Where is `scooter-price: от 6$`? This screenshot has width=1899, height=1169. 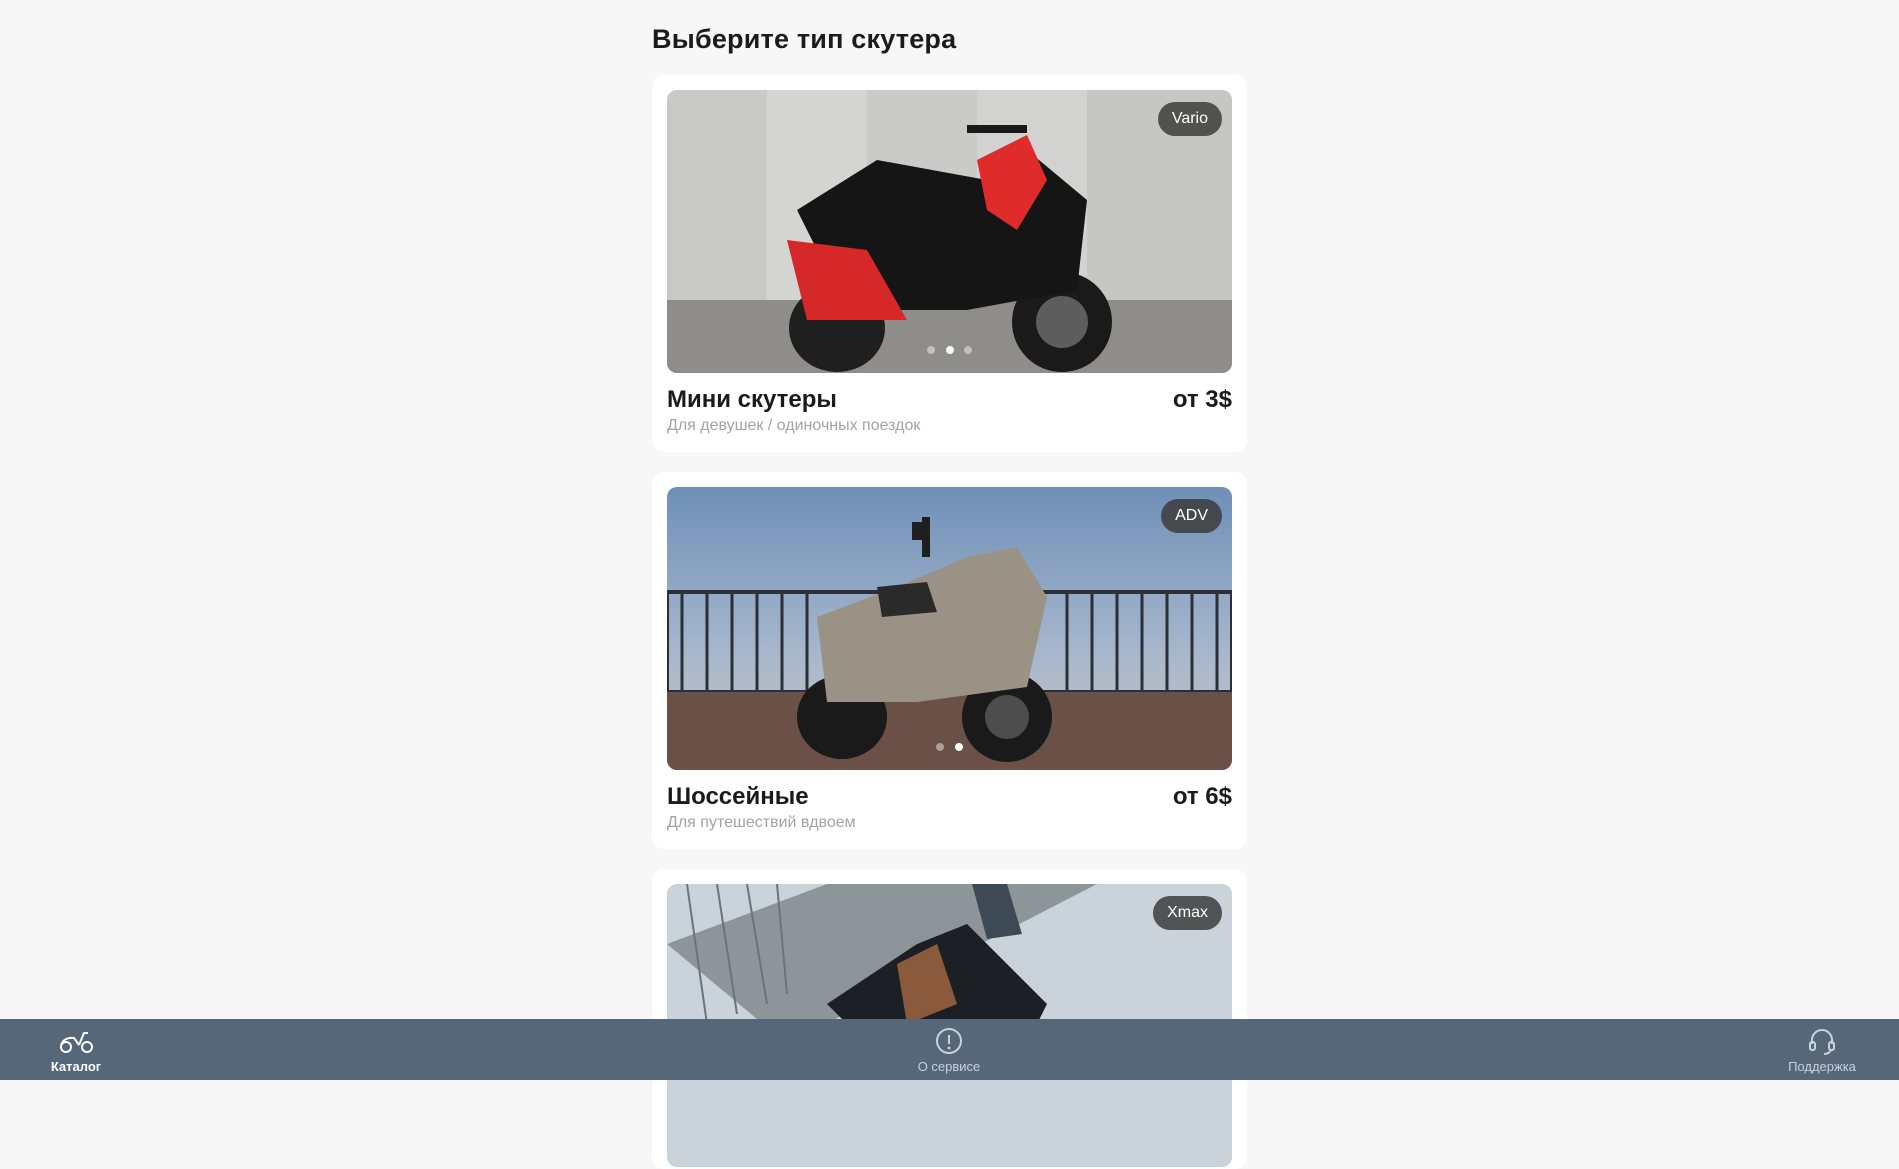 scooter-price: от 6$ is located at coordinates (1202, 796).